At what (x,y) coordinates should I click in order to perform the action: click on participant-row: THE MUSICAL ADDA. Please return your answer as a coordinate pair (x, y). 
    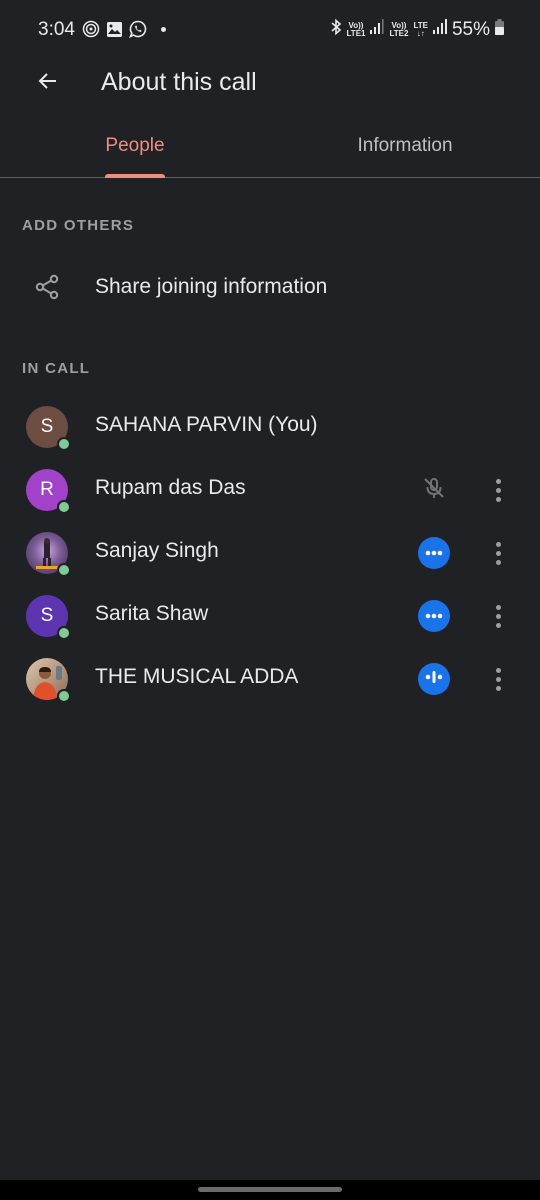
    Looking at the image, I should click on (270, 679).